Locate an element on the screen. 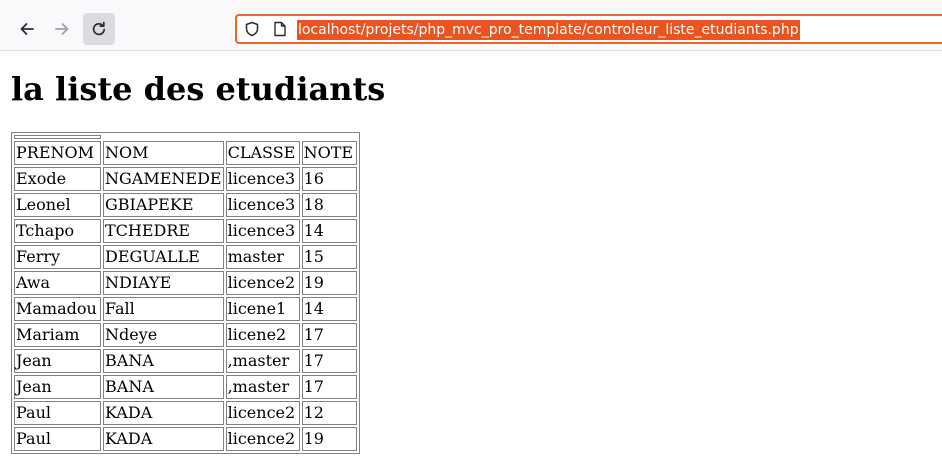 This screenshot has width=942, height=475. column-header: CLASSE is located at coordinates (262, 153).